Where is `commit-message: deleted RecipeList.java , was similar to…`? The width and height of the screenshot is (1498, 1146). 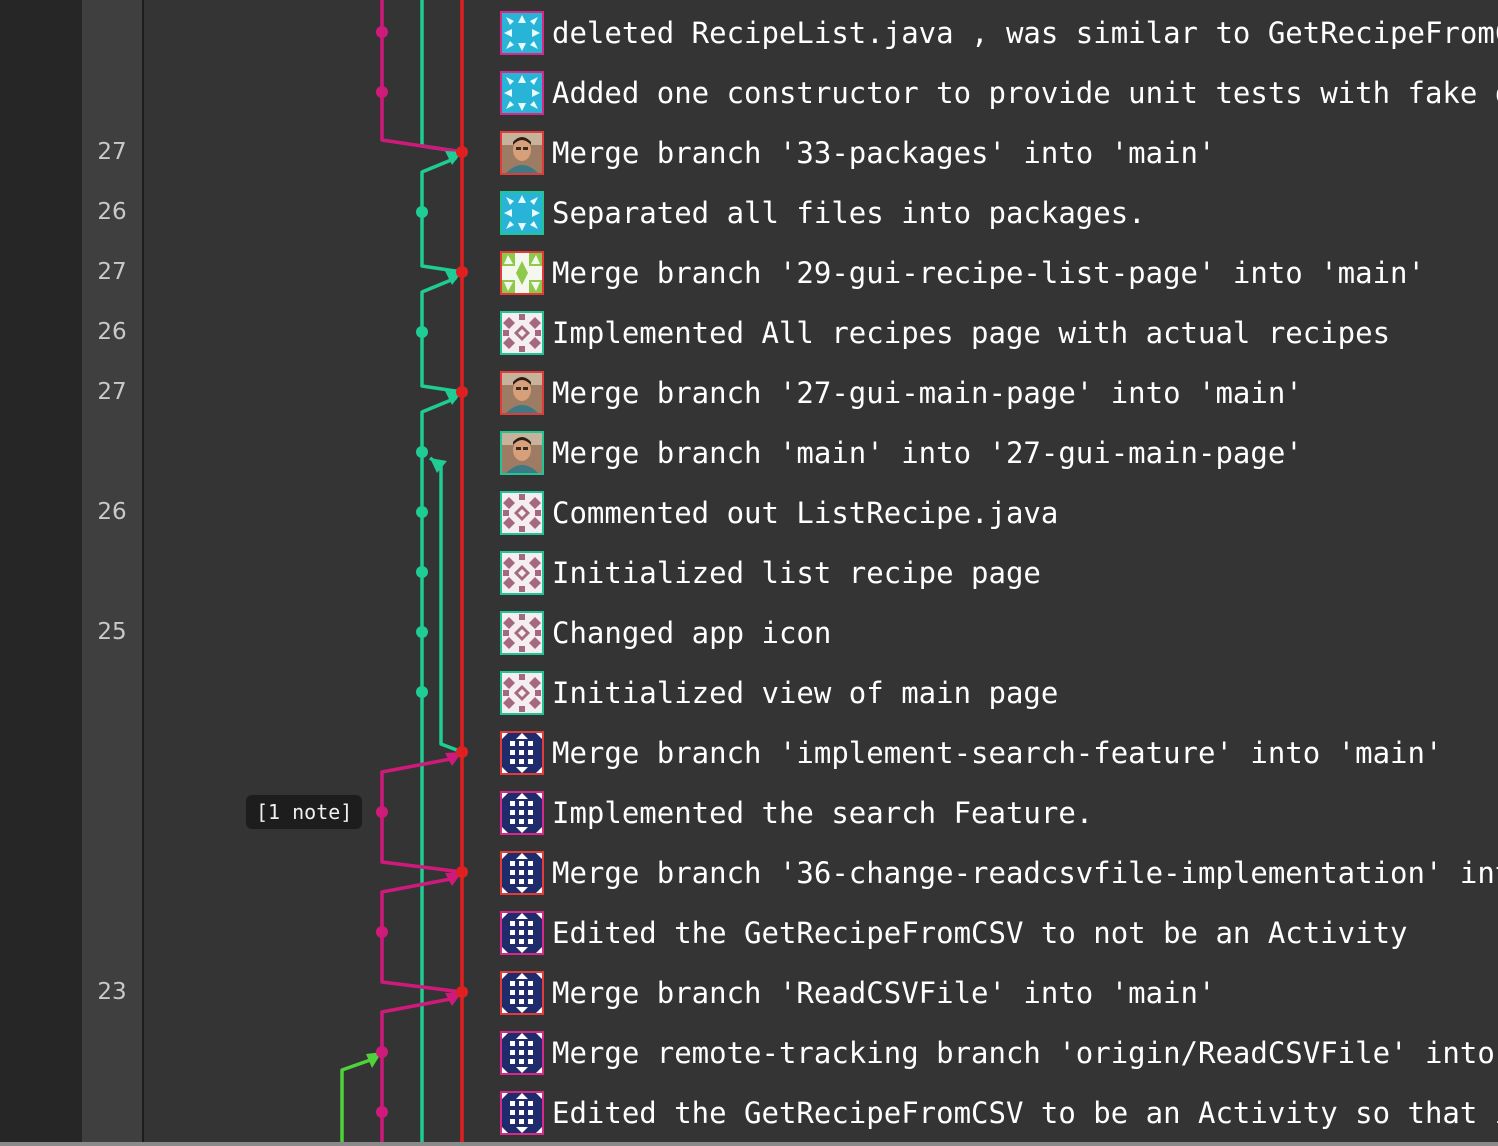
commit-message: deleted RecipeList.java , was similar to… is located at coordinates (1025, 33).